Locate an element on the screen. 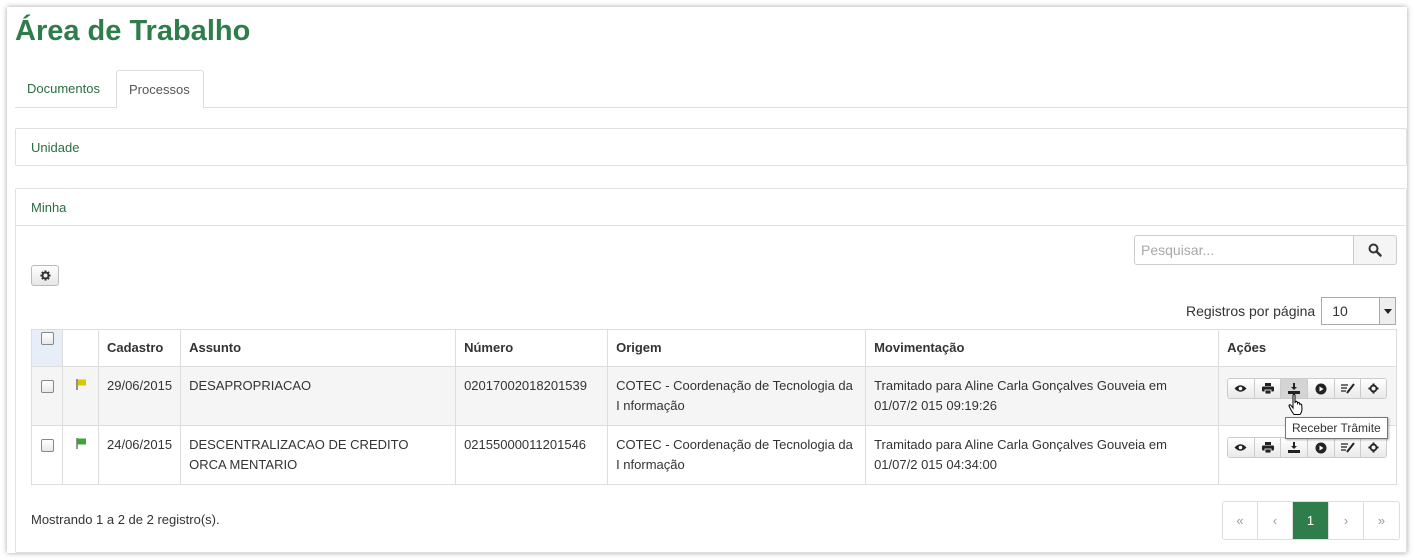  cell-cadastro: 24/06/2015 is located at coordinates (139, 455).